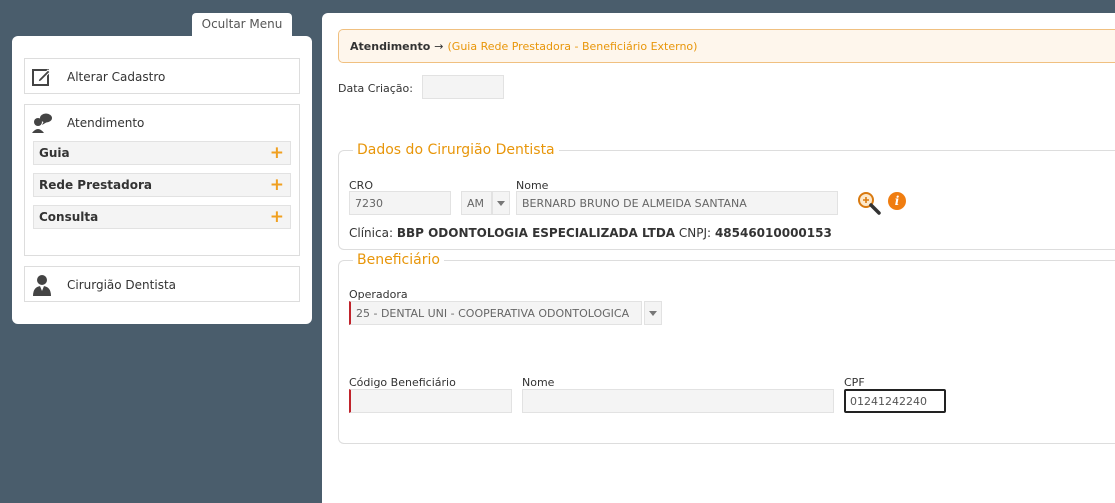  I want to click on codigo-beneficiario-label: Código Beneficiário, so click(402, 382).